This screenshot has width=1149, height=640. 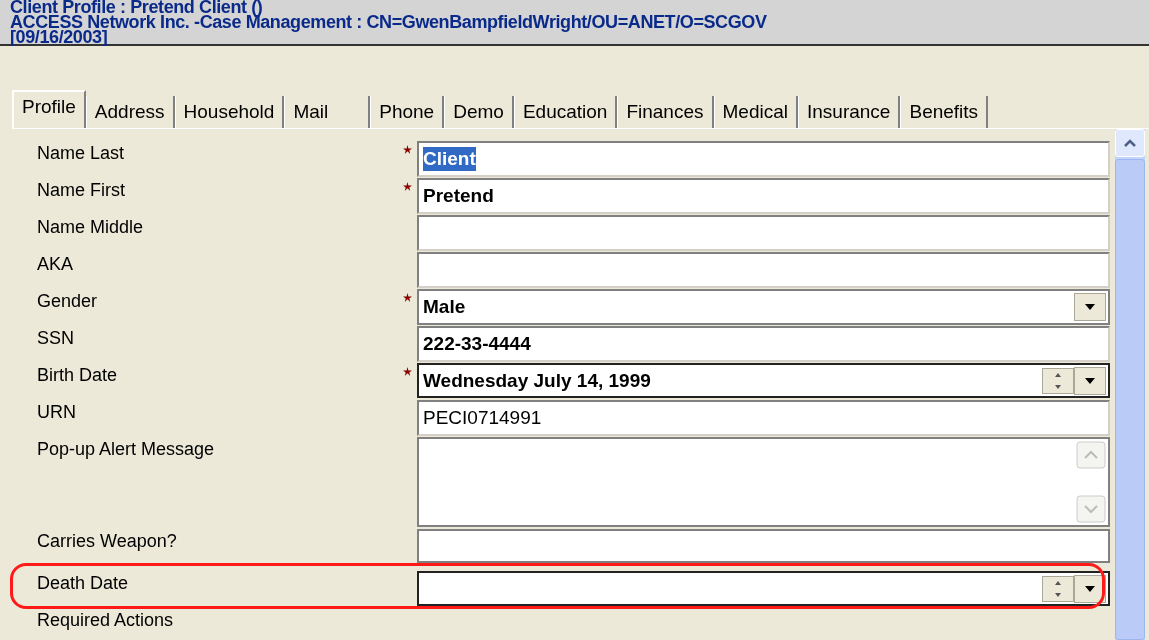 What do you see at coordinates (479, 112) in the screenshot?
I see `tab: Demo` at bounding box center [479, 112].